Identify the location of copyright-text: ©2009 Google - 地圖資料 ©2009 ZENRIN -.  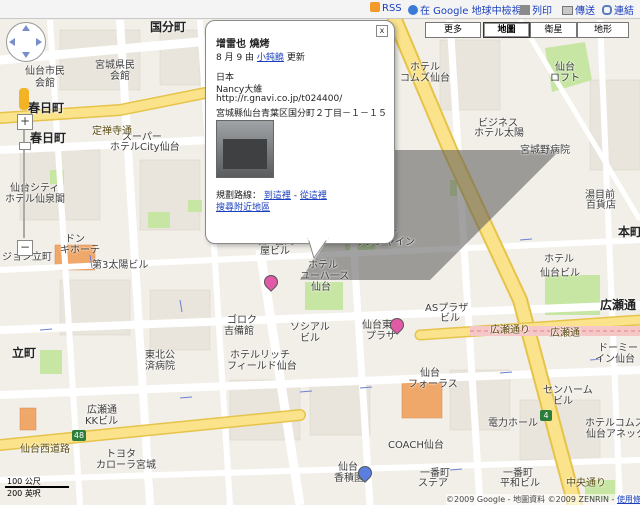
(530, 499).